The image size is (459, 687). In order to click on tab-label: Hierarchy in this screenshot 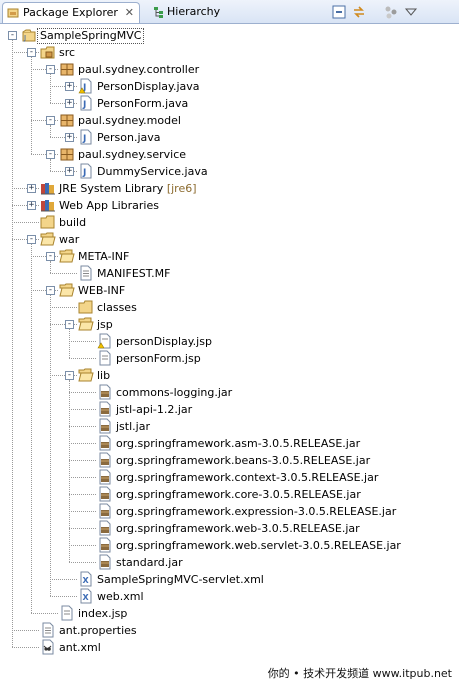, I will do `click(194, 11)`.